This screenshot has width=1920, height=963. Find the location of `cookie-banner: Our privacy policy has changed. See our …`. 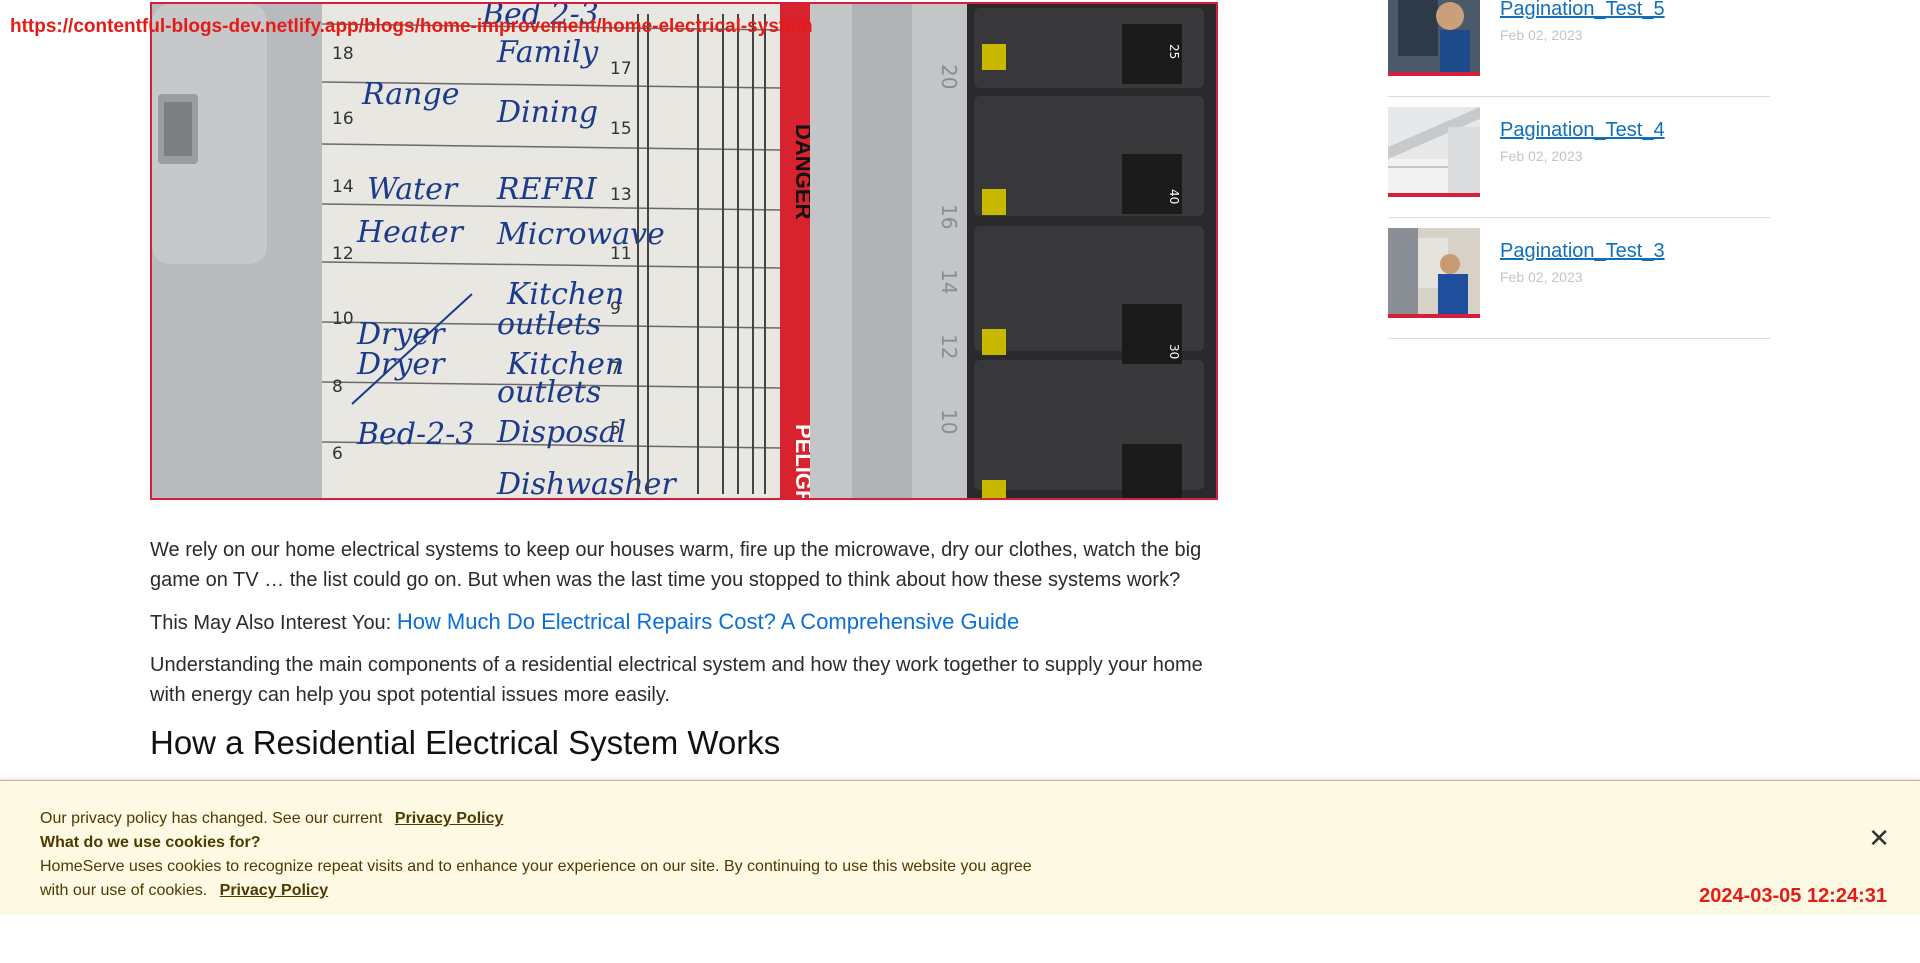

cookie-banner: Our privacy policy has changed. See our … is located at coordinates (960, 847).